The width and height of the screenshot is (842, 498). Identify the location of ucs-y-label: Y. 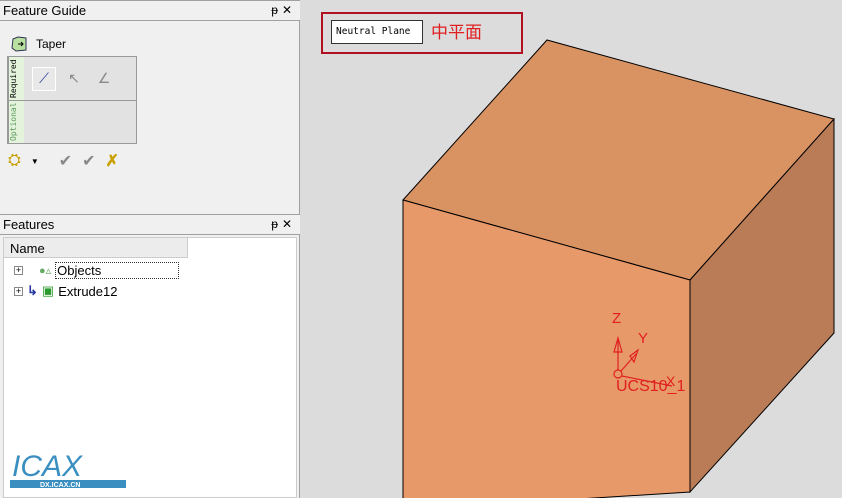
(643, 338).